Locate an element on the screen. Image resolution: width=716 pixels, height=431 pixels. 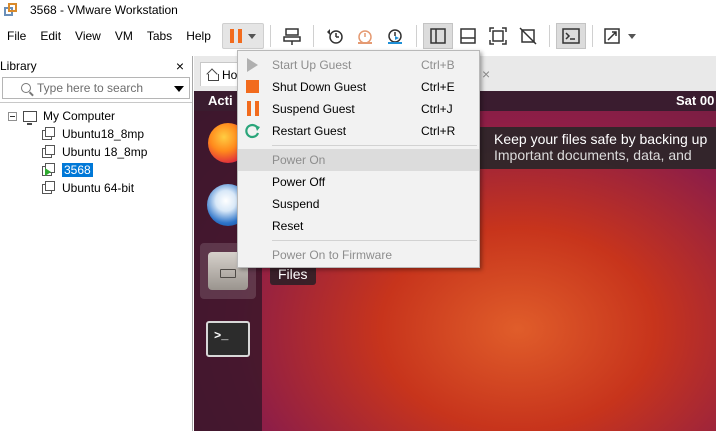
title-bar: 3568 - VMware Workstation is located at coordinates (358, 10).